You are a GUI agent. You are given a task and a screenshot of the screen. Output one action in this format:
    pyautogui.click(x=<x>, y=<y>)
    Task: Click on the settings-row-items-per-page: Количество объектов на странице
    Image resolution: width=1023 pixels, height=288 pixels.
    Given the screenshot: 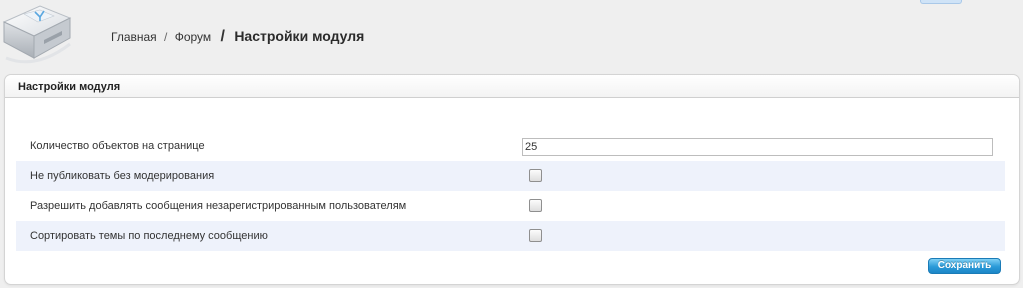 What is the action you would take?
    pyautogui.click(x=510, y=146)
    